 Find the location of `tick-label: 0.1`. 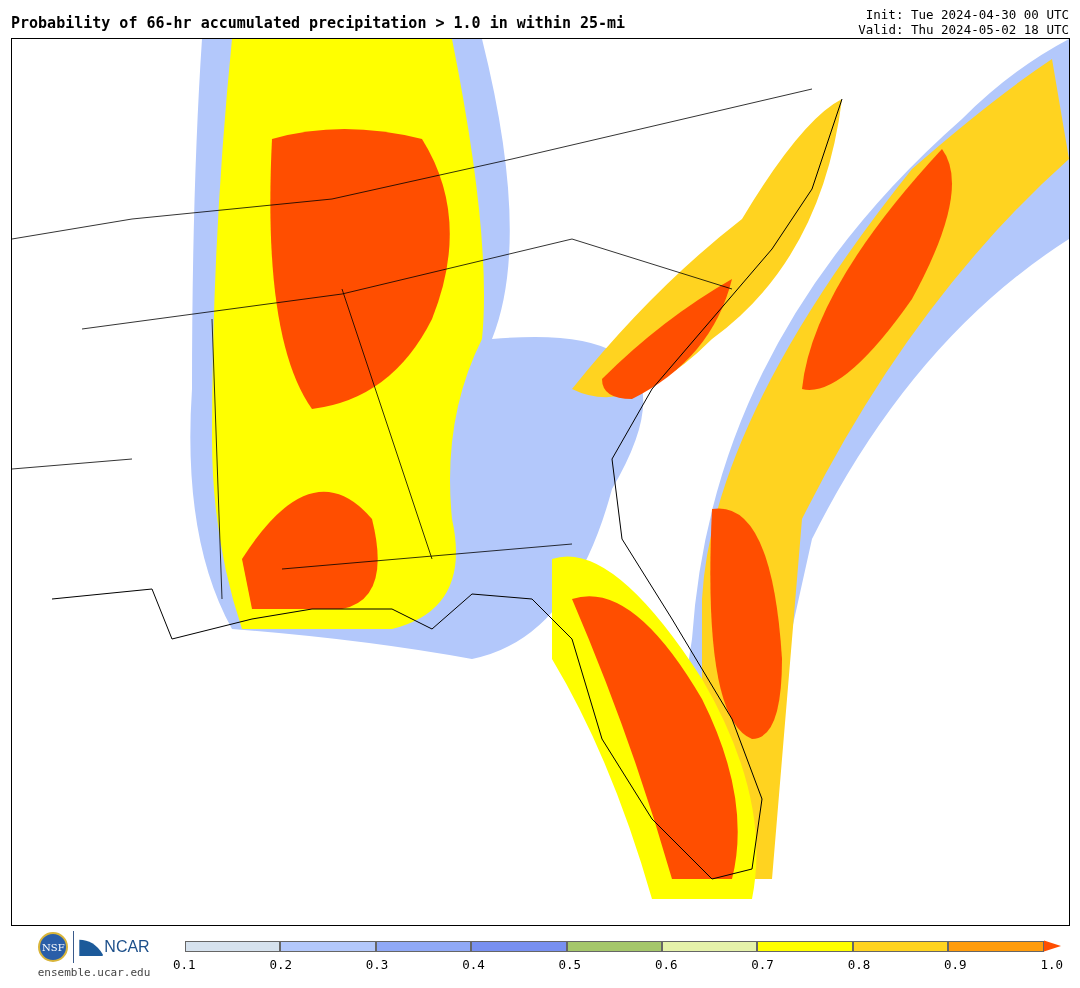

tick-label: 0.1 is located at coordinates (184, 964).